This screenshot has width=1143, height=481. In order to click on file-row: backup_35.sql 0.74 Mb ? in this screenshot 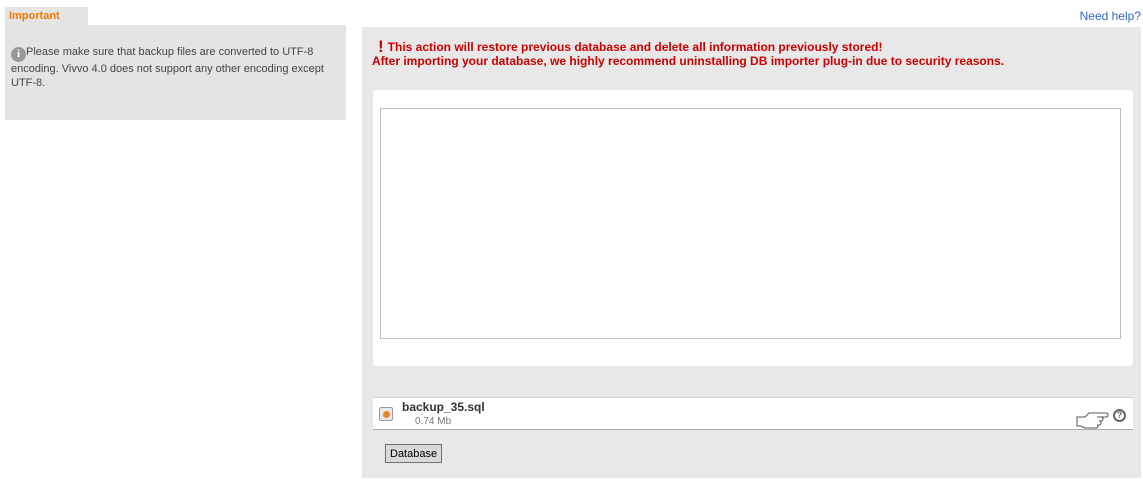, I will do `click(753, 413)`.